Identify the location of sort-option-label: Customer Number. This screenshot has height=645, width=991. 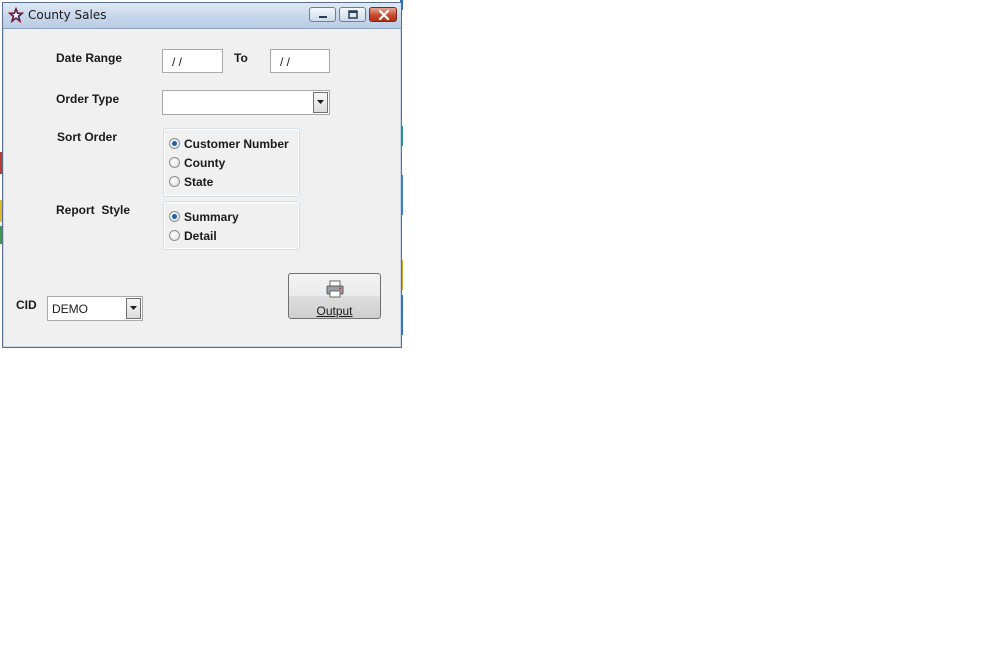
(236, 144).